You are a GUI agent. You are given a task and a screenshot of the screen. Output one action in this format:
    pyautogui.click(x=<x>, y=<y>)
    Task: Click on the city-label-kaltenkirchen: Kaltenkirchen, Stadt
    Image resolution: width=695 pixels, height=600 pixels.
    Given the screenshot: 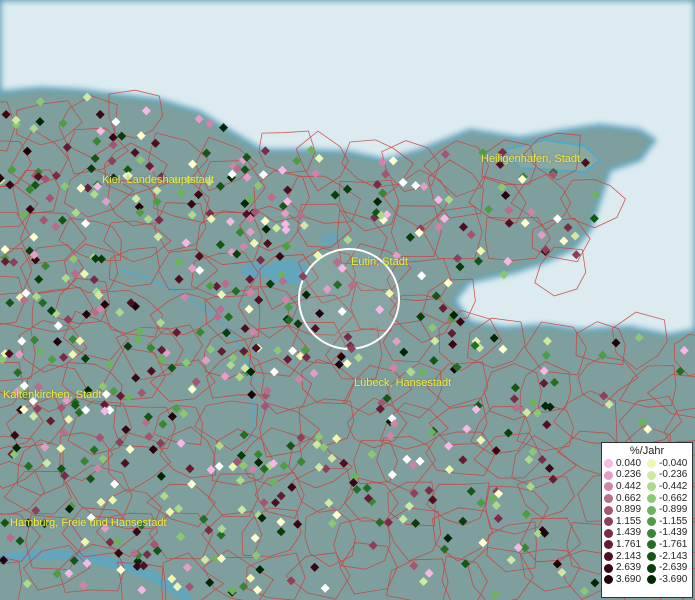 What is the action you would take?
    pyautogui.click(x=52, y=395)
    